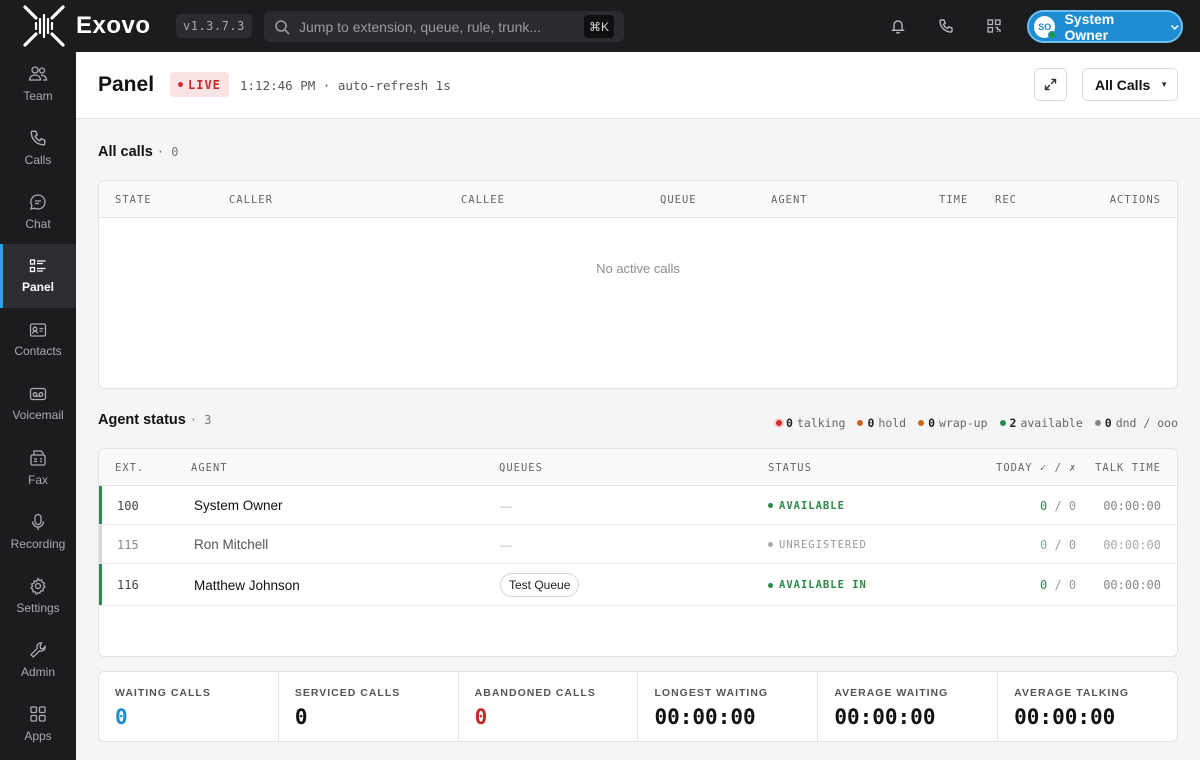 This screenshot has width=1200, height=760. What do you see at coordinates (128, 505) in the screenshot?
I see `agent-ext: 100` at bounding box center [128, 505].